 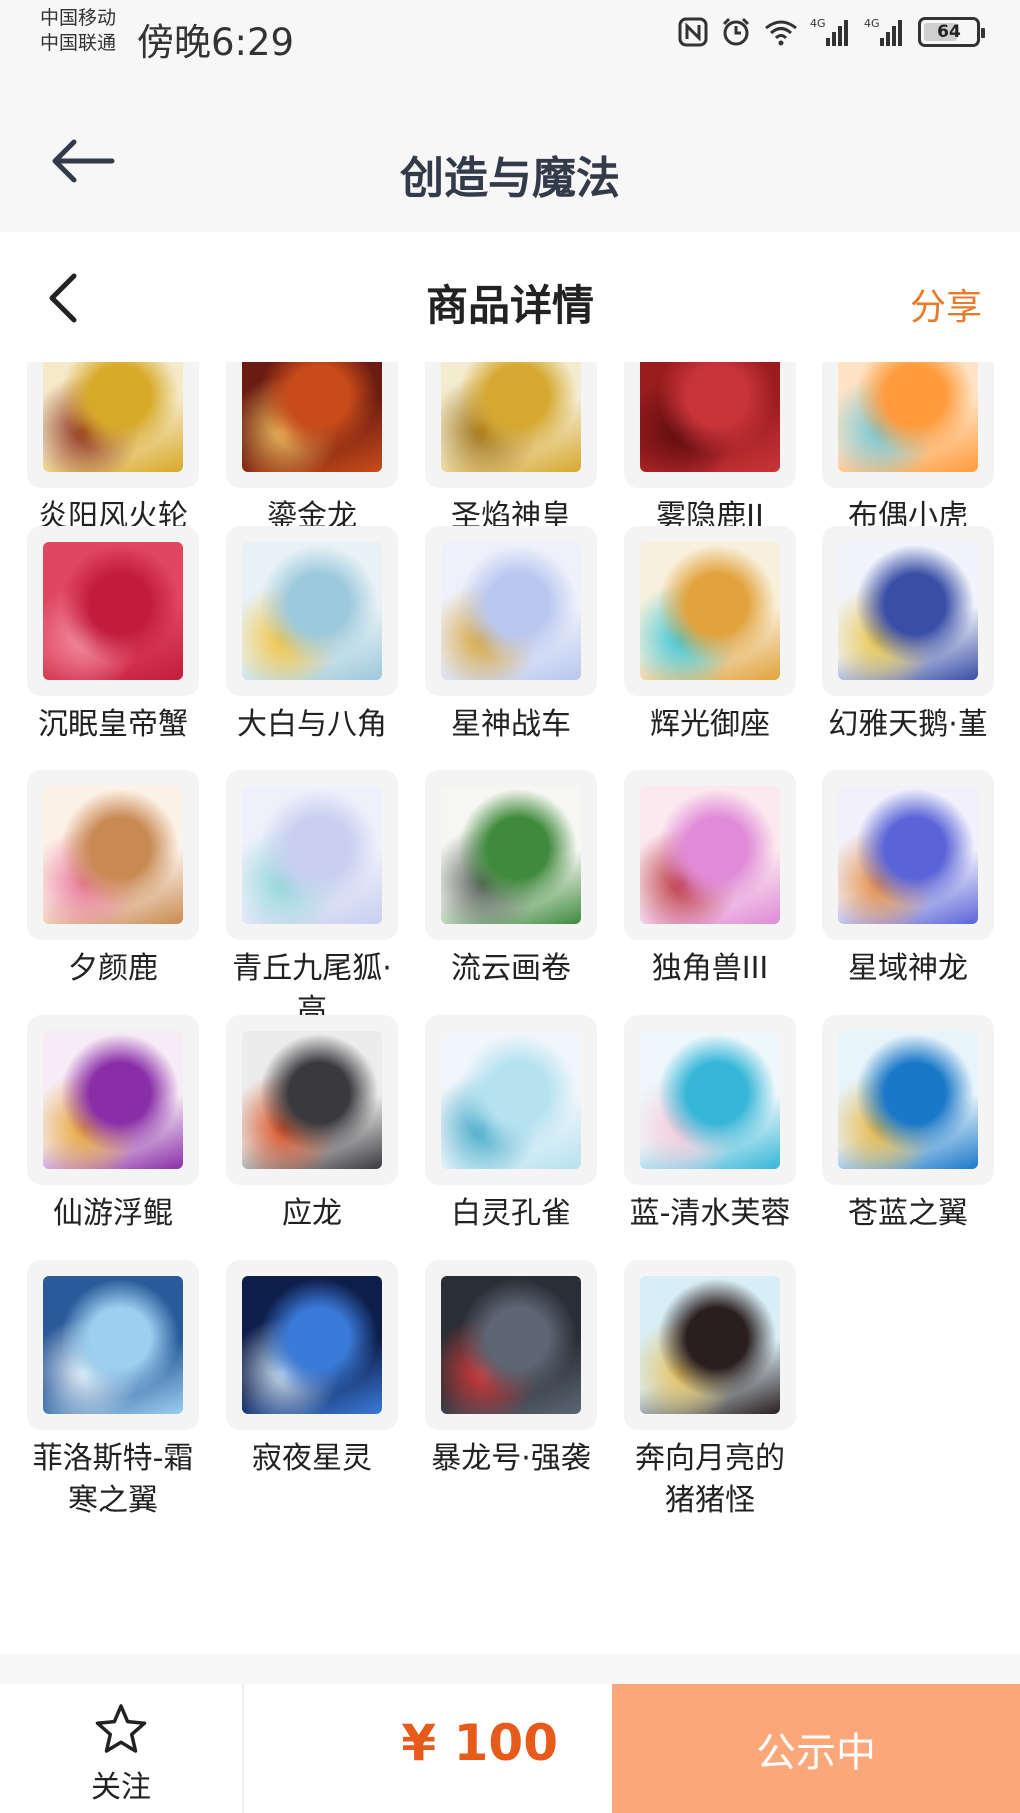 I want to click on grid-item: 寂夜星灵, so click(x=312, y=1370).